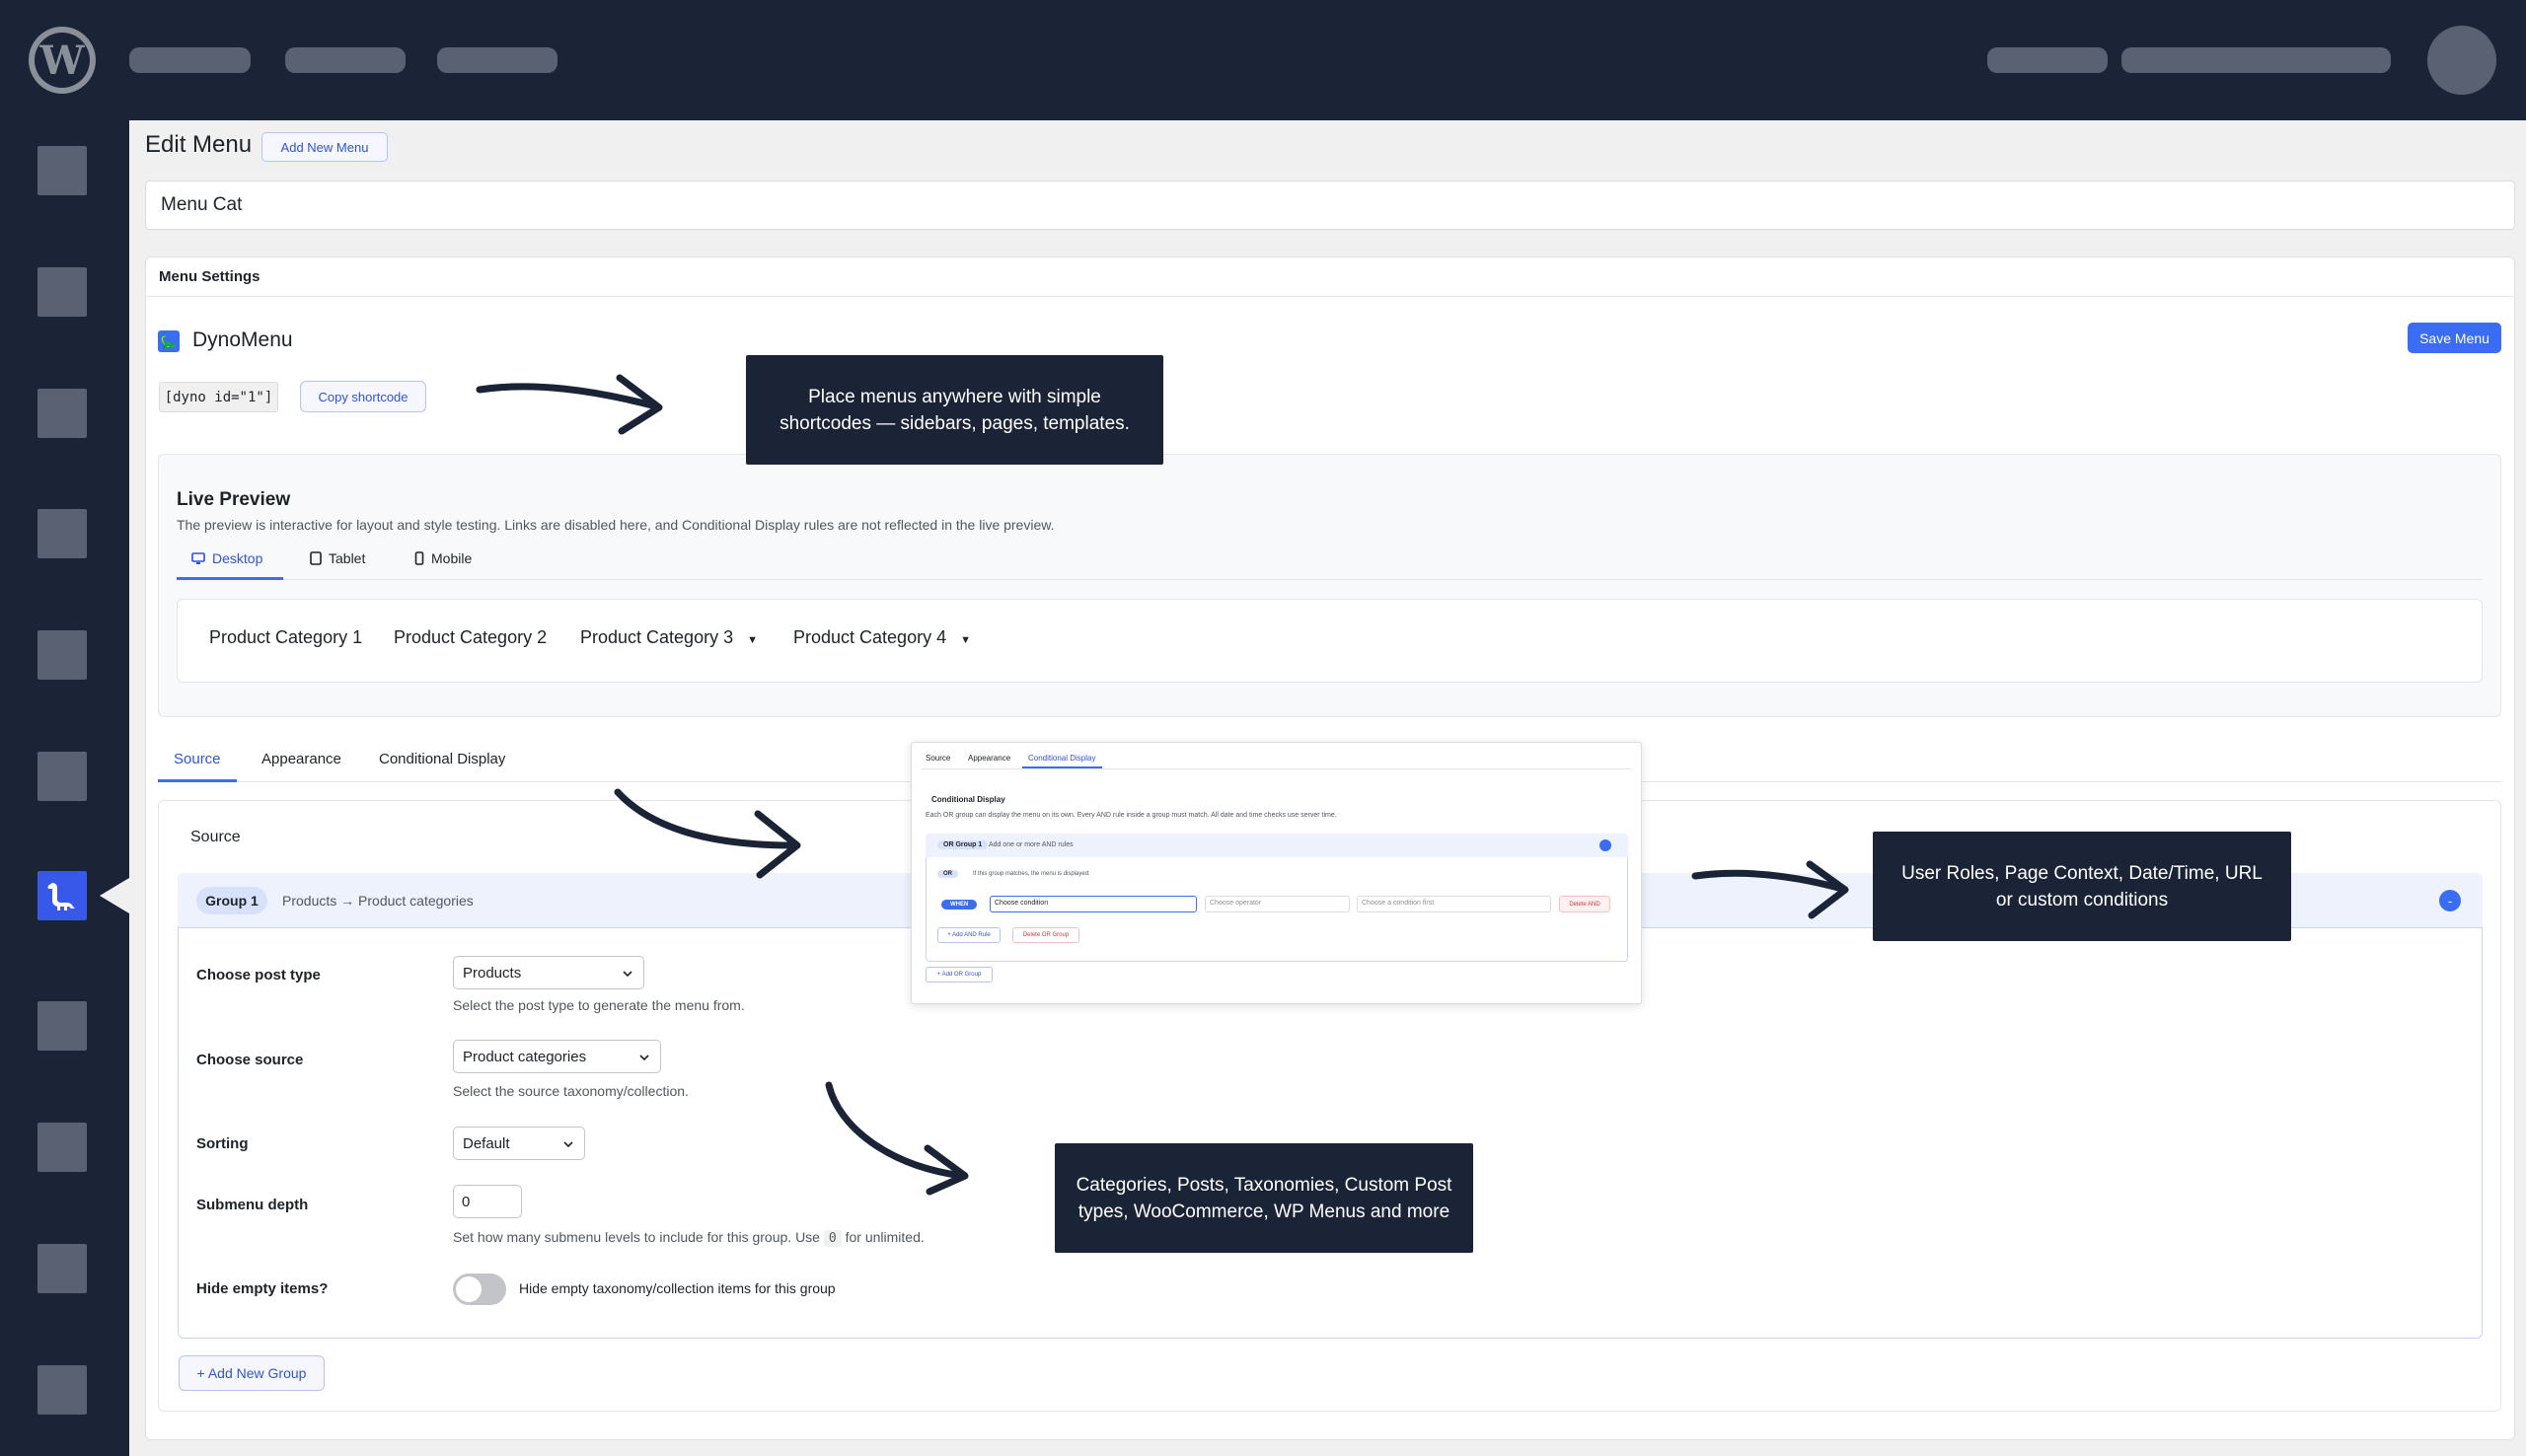  I want to click on active-menu-pointer, so click(114, 895).